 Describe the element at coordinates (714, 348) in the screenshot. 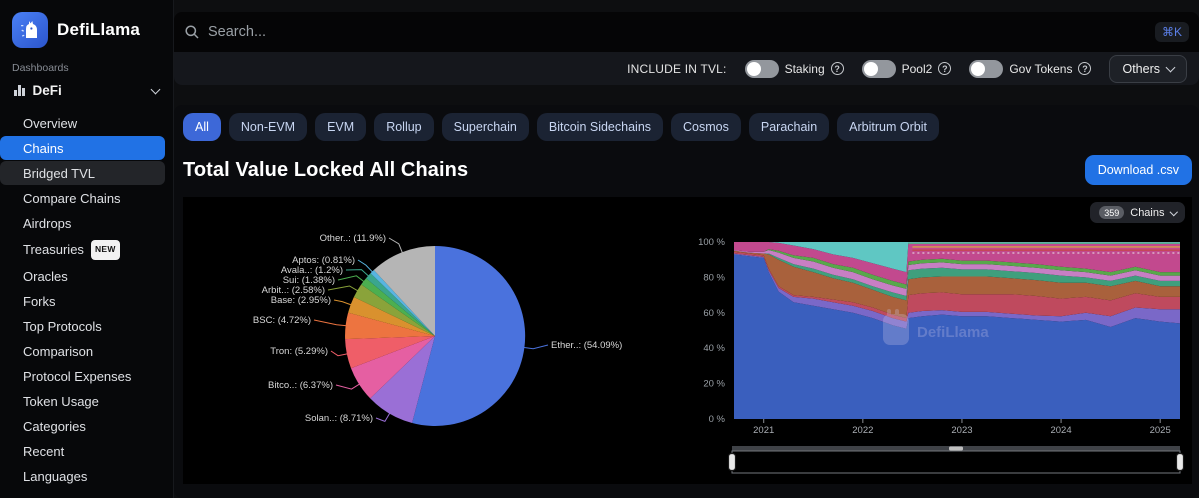

I see `y-axis-label: 40 %` at that location.